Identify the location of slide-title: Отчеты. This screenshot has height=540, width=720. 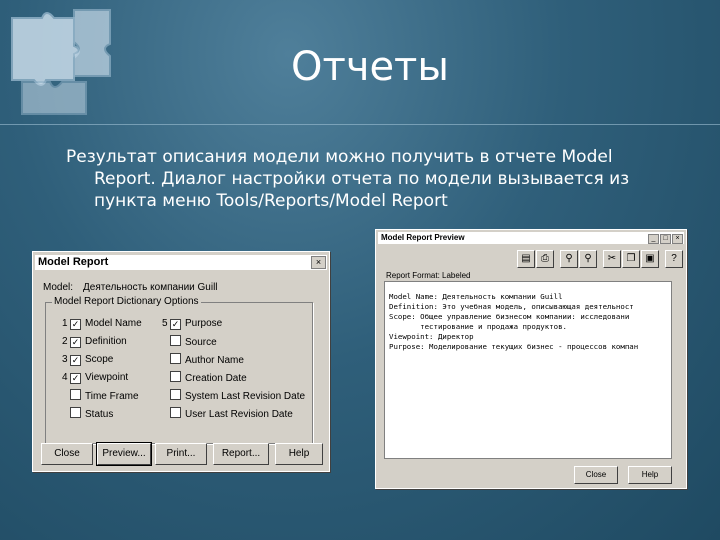
(370, 67).